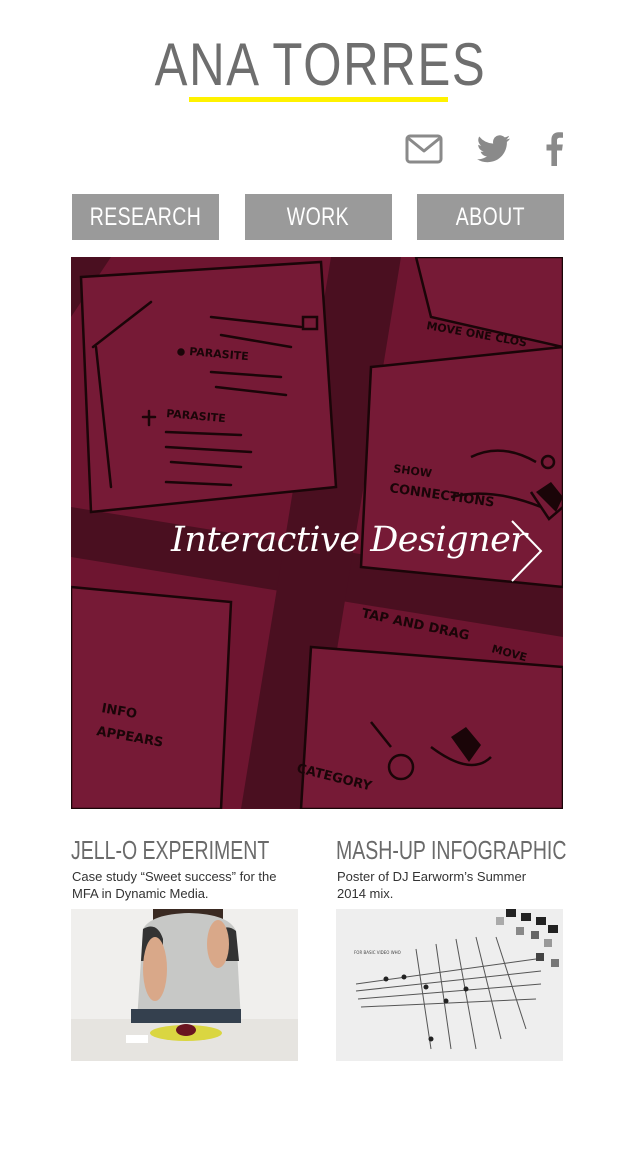 The image size is (641, 1164). I want to click on nav-work-label: Work, so click(318, 216).